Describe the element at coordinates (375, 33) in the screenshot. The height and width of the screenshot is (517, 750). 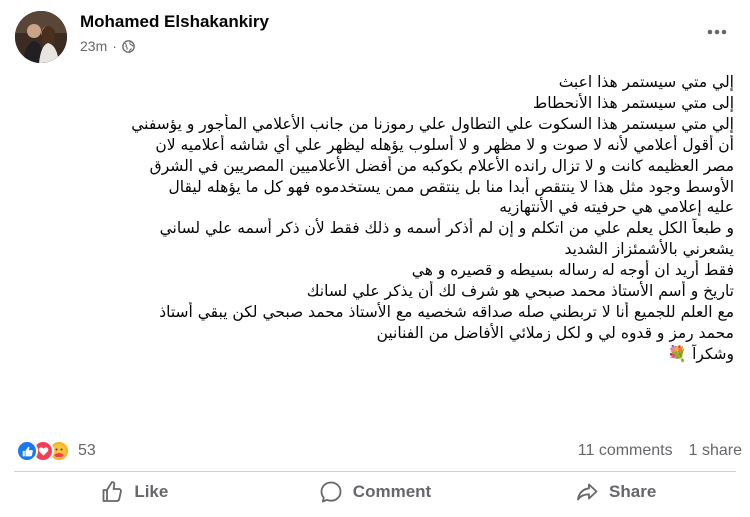
I see `post-header: Mohamed Elshakankiry 23m ·` at that location.